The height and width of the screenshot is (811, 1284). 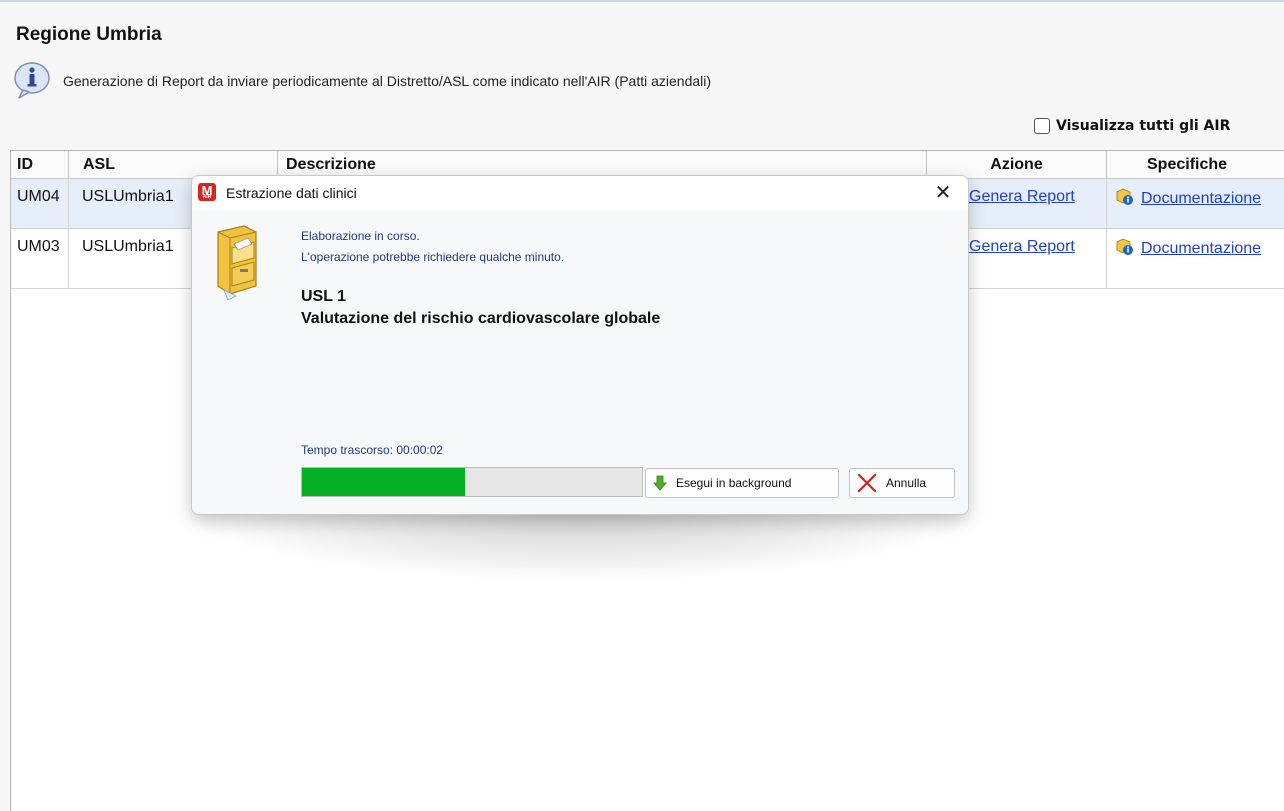 What do you see at coordinates (384, 482) in the screenshot?
I see `progress-fill` at bounding box center [384, 482].